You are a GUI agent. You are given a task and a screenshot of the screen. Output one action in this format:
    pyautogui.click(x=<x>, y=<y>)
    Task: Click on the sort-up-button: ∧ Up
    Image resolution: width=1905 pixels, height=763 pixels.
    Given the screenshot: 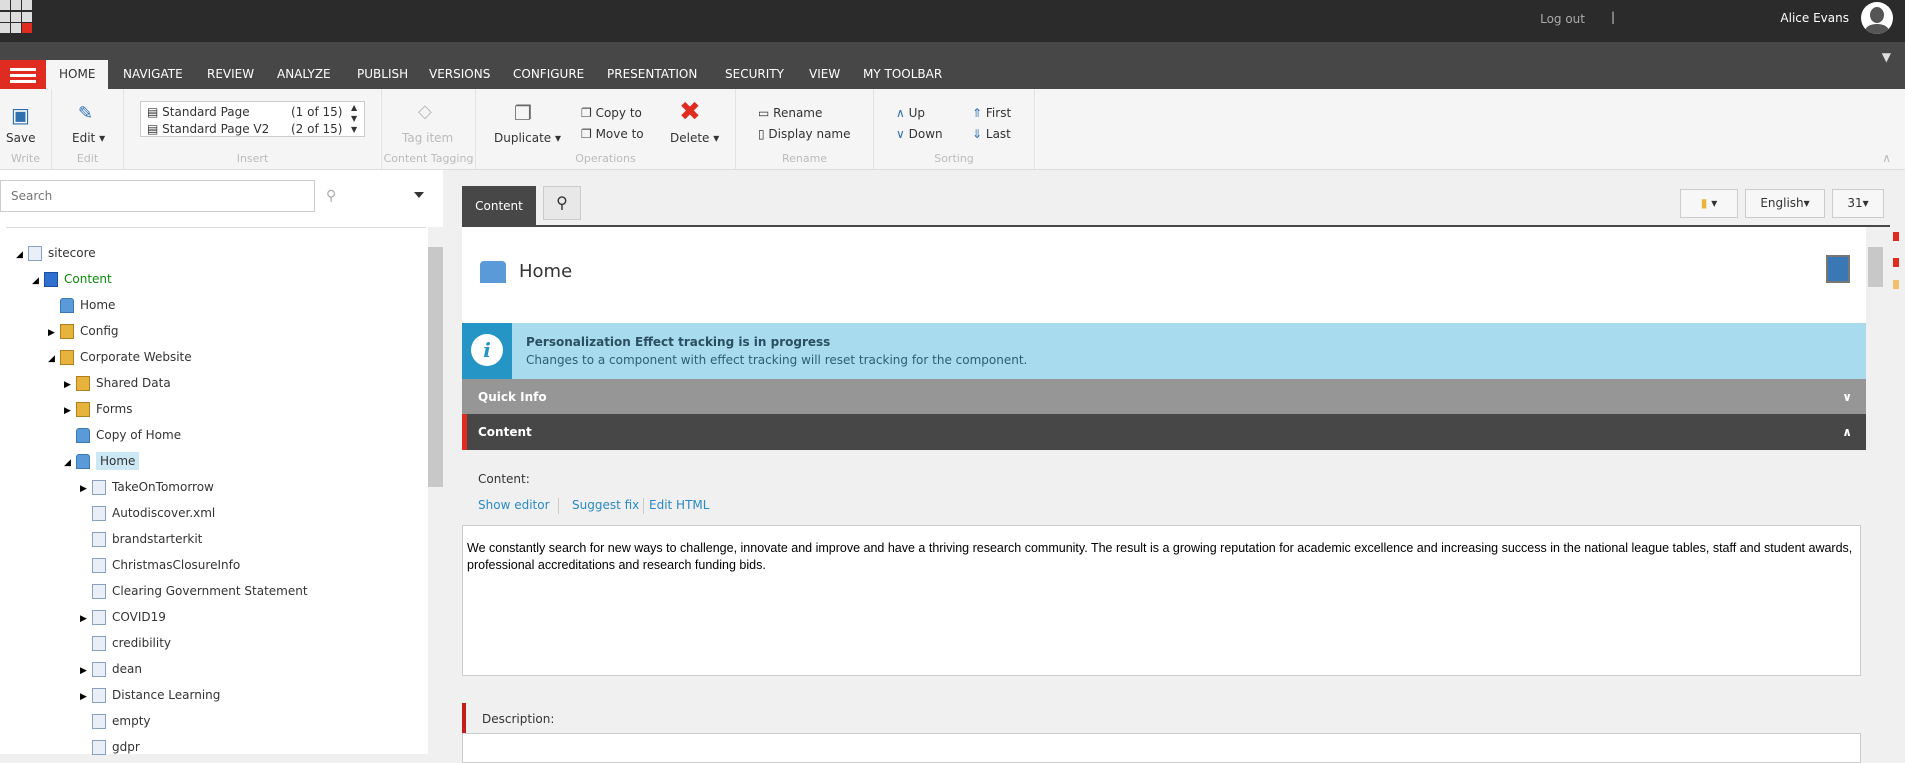 What is the action you would take?
    pyautogui.click(x=910, y=113)
    